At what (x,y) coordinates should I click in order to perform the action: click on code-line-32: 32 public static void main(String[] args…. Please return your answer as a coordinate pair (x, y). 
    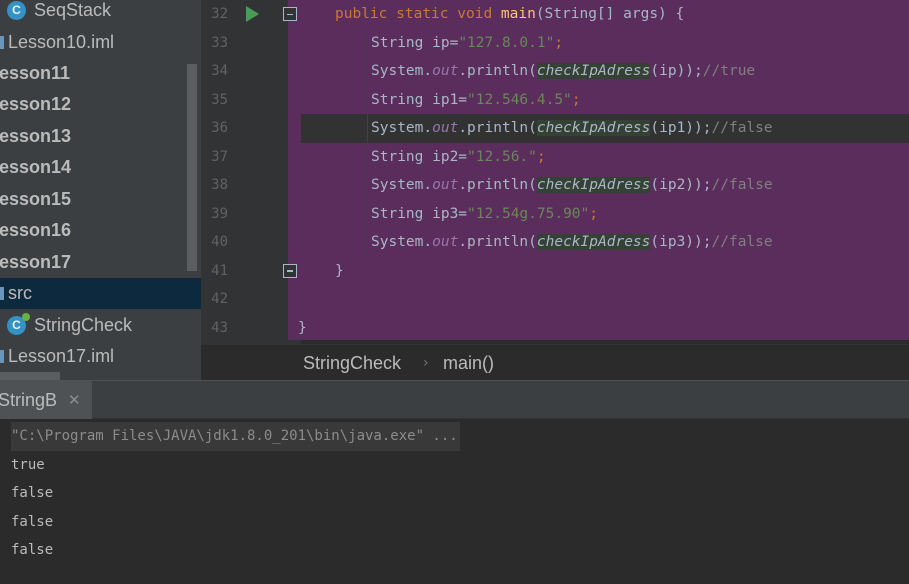
    Looking at the image, I should click on (555, 14).